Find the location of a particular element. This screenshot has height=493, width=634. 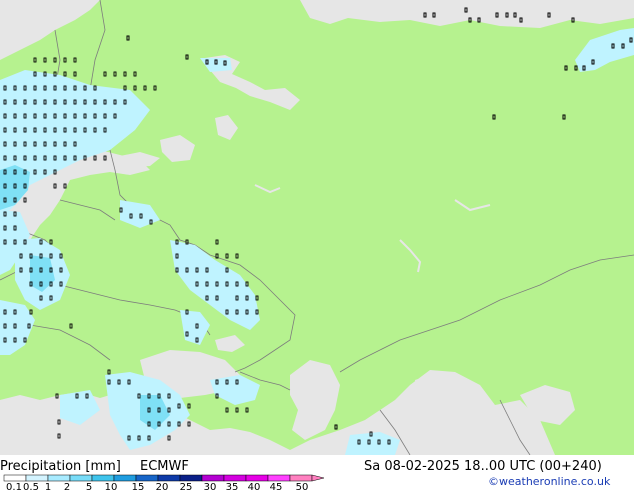

colorbar-tick-label: 25 is located at coordinates (186, 487).